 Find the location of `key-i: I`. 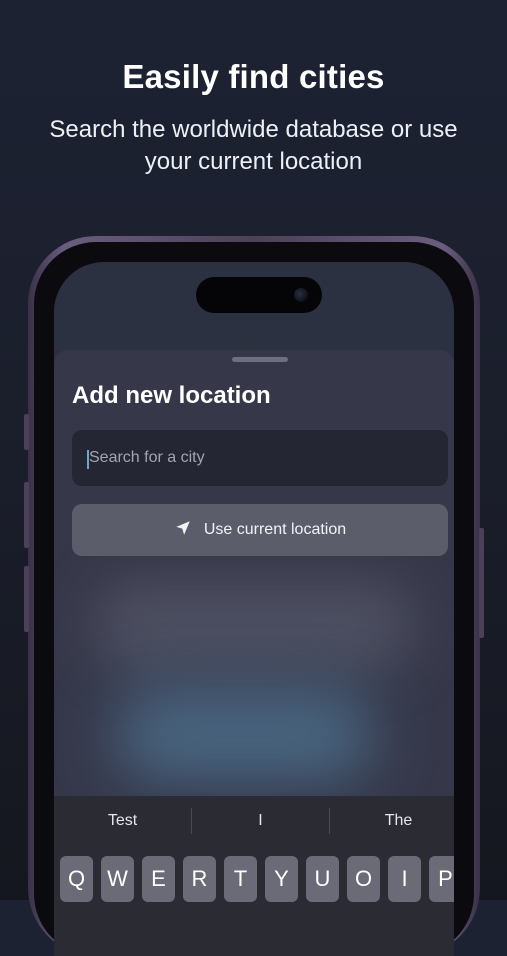

key-i: I is located at coordinates (404, 879).